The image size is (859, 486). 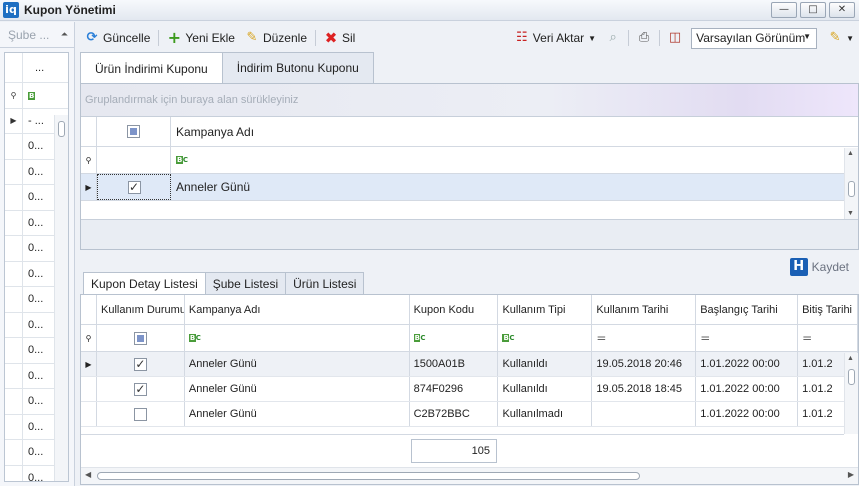 I want to click on select-all-checkbox, so click(x=133, y=131).